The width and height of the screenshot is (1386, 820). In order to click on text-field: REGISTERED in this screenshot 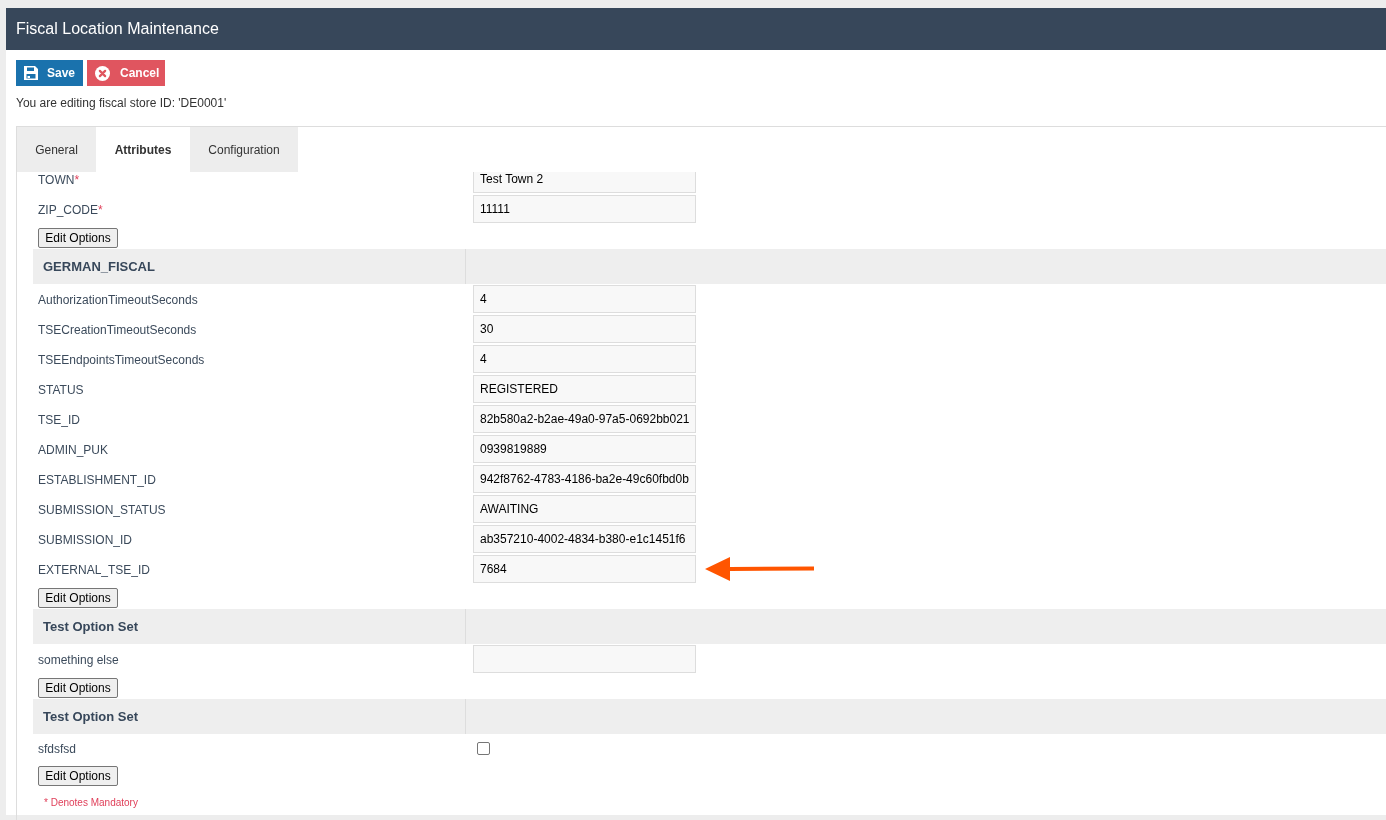, I will do `click(584, 389)`.